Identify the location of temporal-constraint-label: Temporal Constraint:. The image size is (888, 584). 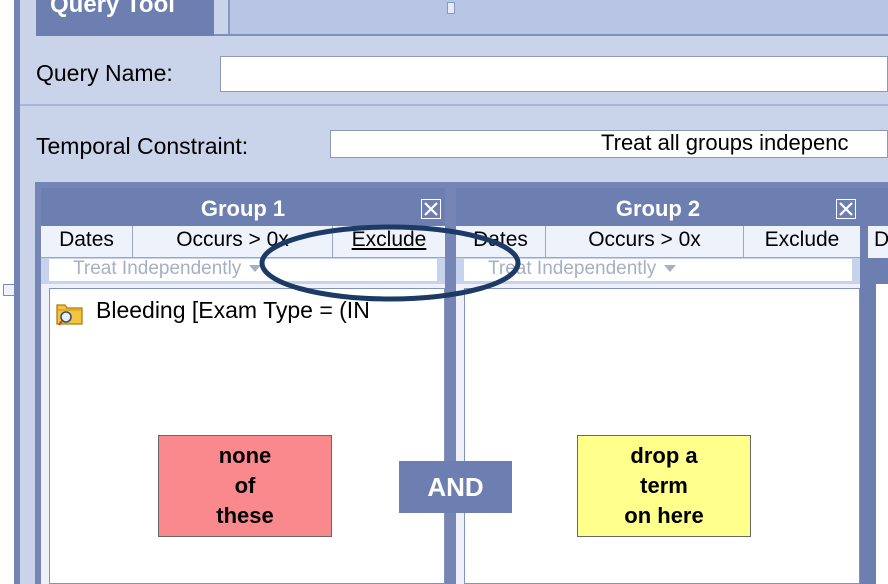
(142, 146).